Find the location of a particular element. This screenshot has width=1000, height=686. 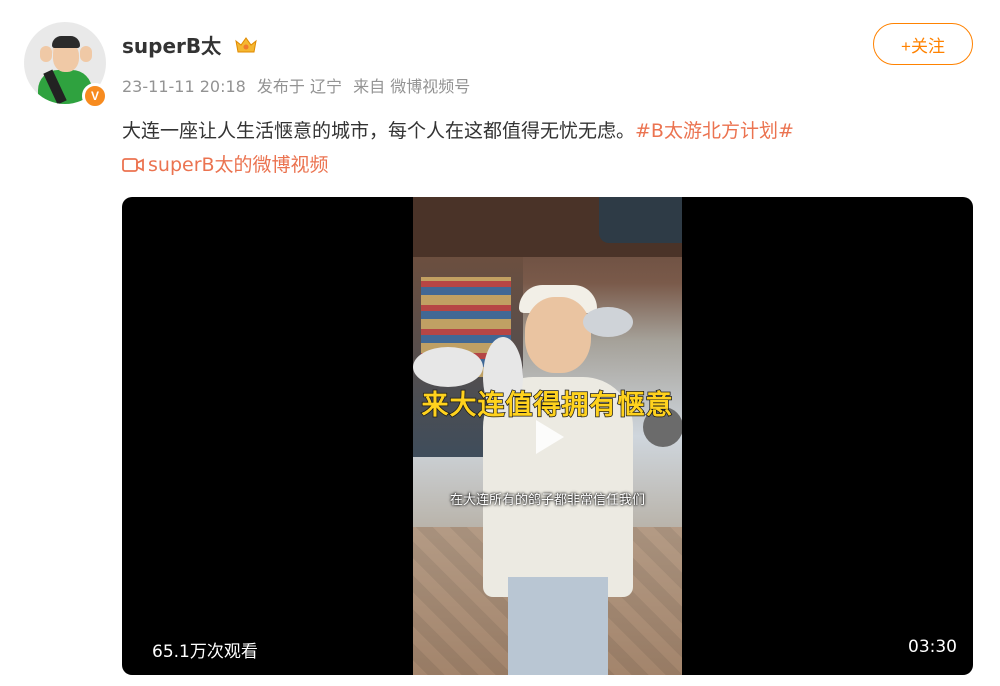

crown-icon is located at coordinates (246, 45).